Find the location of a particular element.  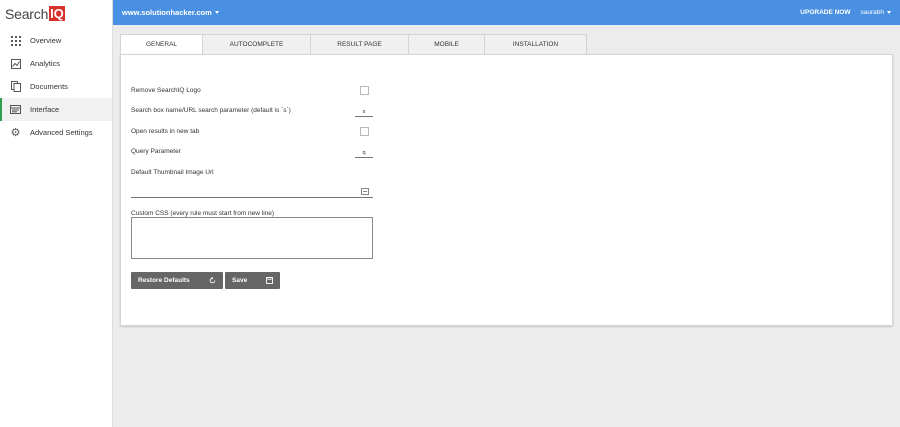

floppy-icon is located at coordinates (269, 280).